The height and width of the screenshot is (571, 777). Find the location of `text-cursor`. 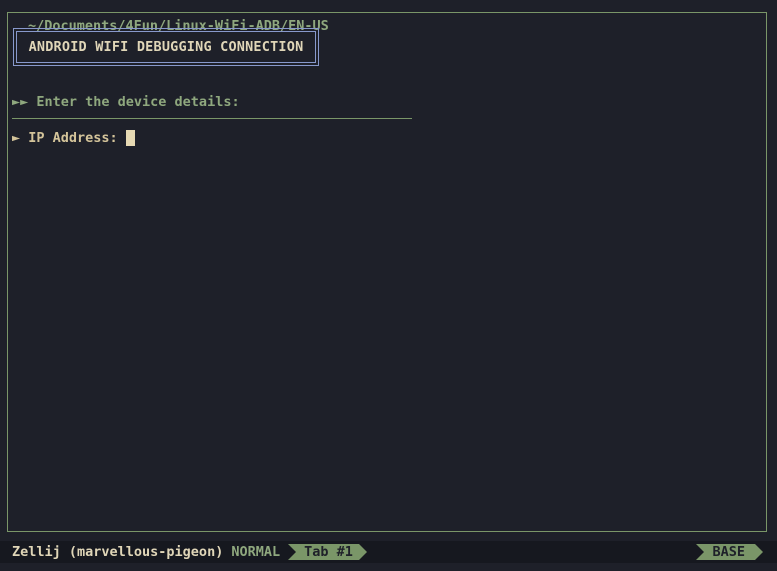

text-cursor is located at coordinates (130, 138).